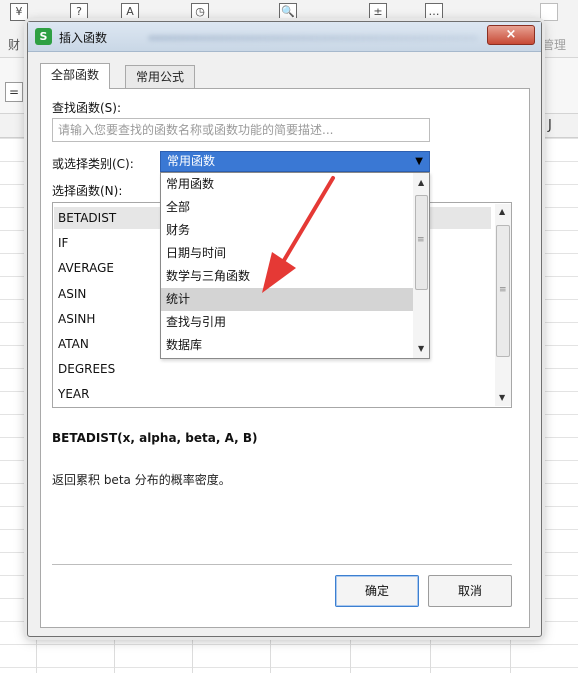 This screenshot has width=578, height=673. Describe the element at coordinates (287, 207) in the screenshot. I see `category-option: 全部` at that location.